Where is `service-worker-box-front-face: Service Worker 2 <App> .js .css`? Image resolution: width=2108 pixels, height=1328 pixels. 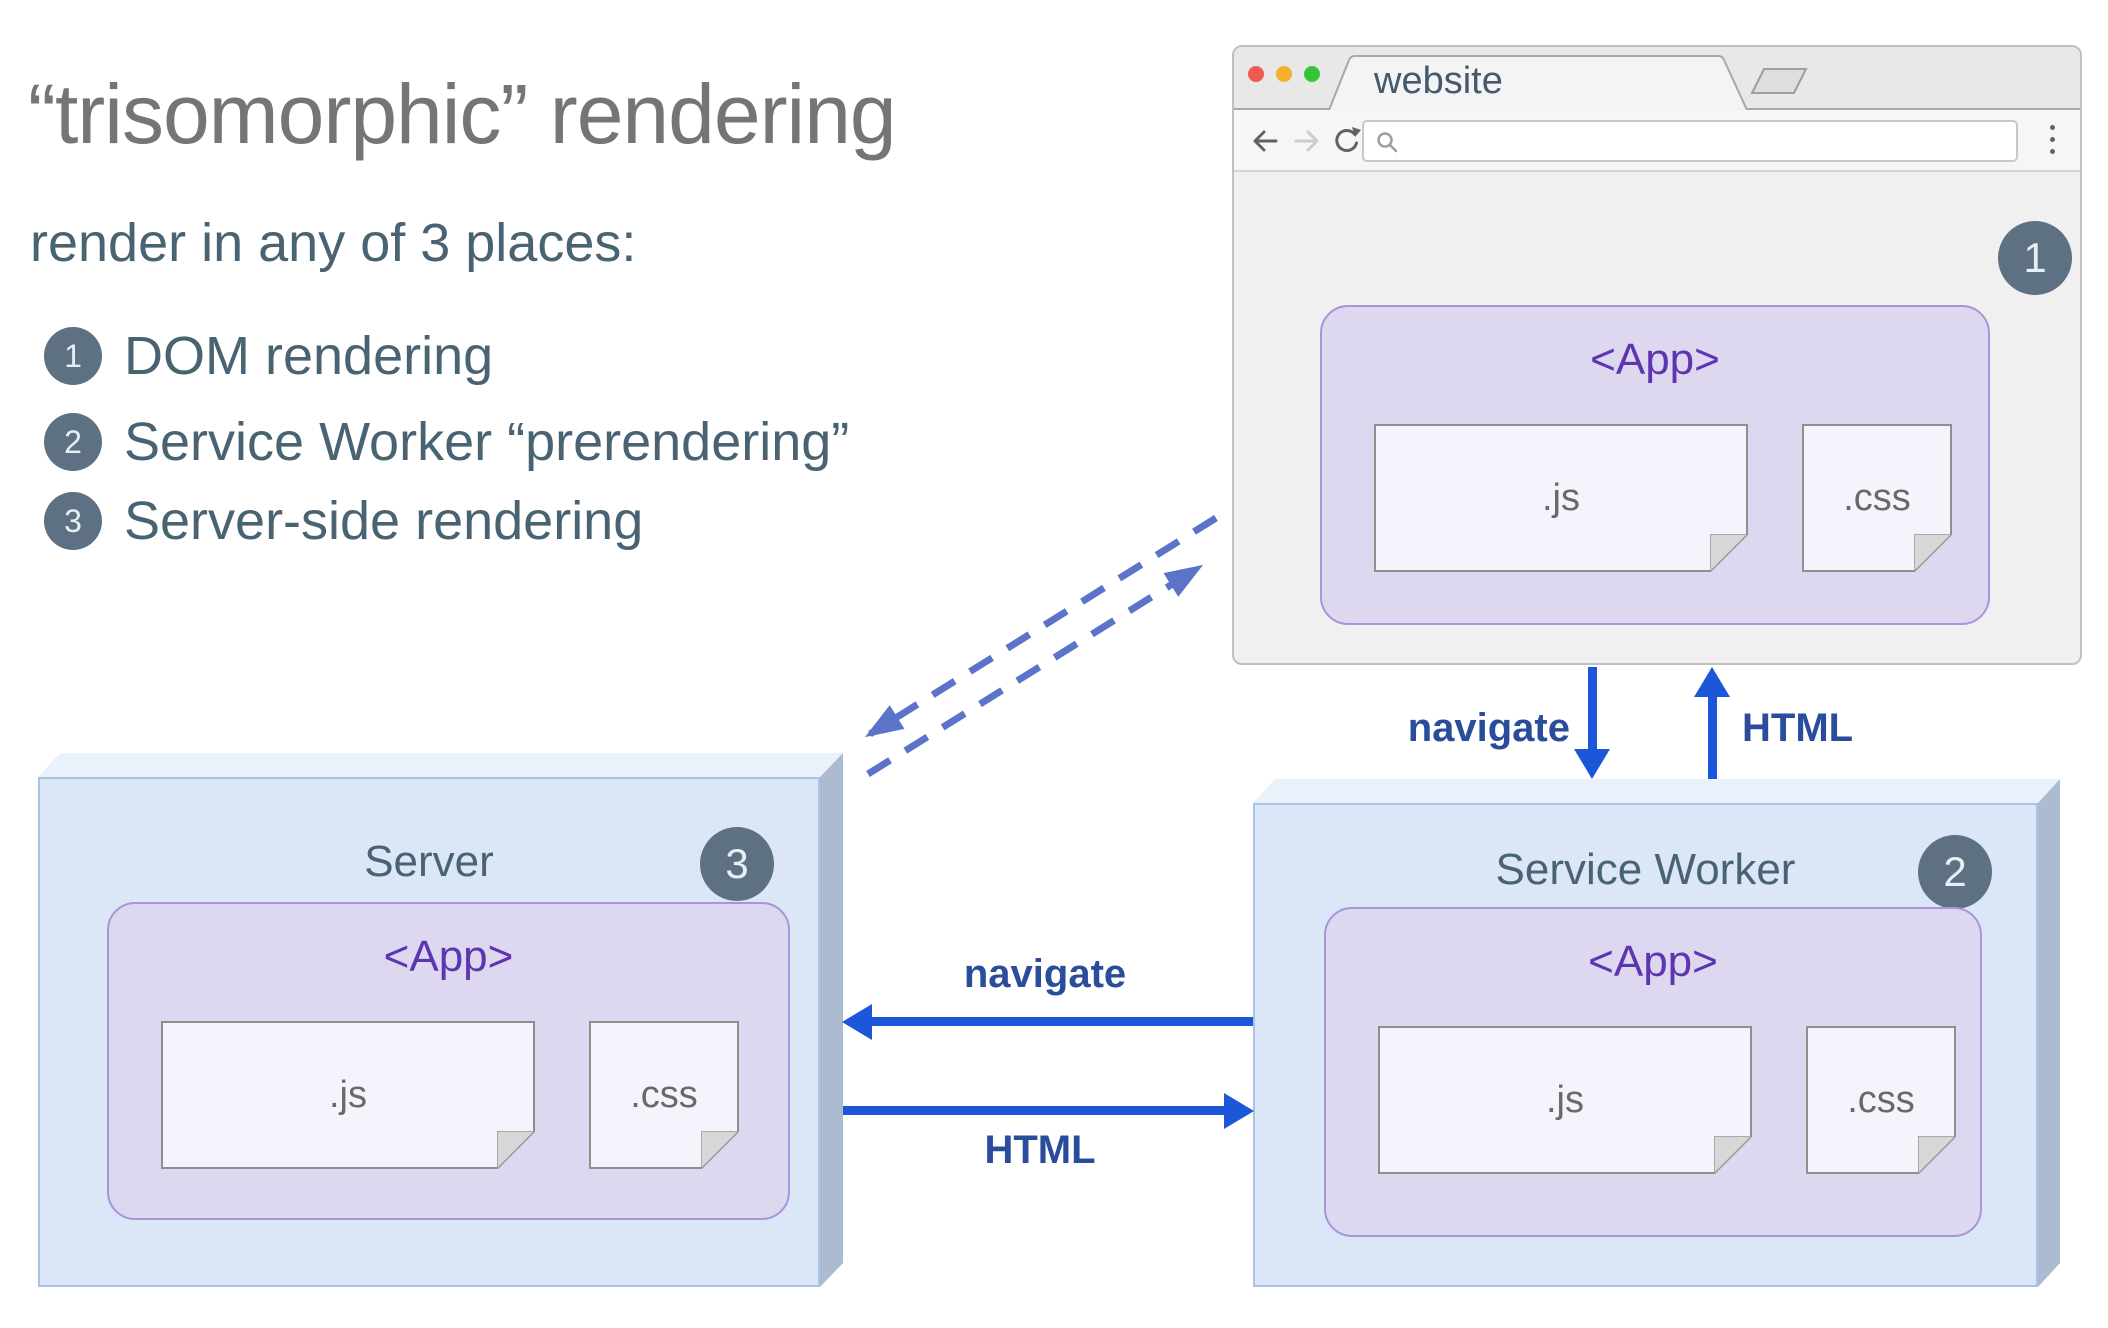
service-worker-box-front-face: Service Worker 2 <App> .js .css is located at coordinates (1645, 1045).